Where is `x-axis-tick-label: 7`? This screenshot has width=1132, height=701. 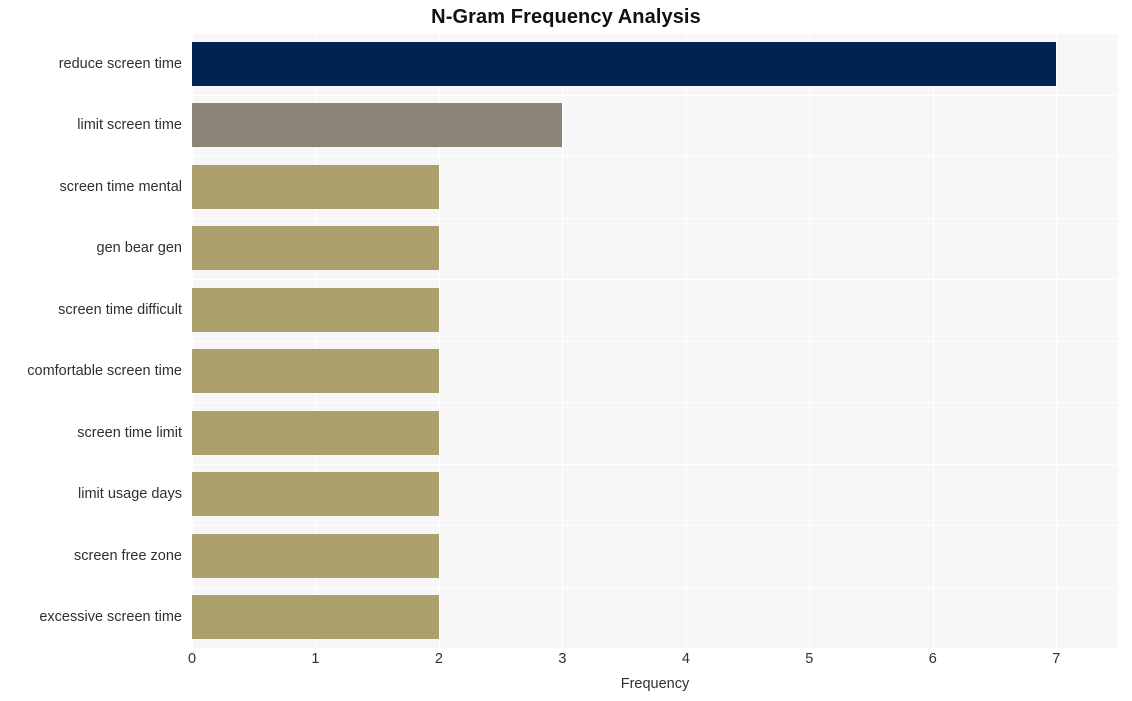 x-axis-tick-label: 7 is located at coordinates (1056, 659).